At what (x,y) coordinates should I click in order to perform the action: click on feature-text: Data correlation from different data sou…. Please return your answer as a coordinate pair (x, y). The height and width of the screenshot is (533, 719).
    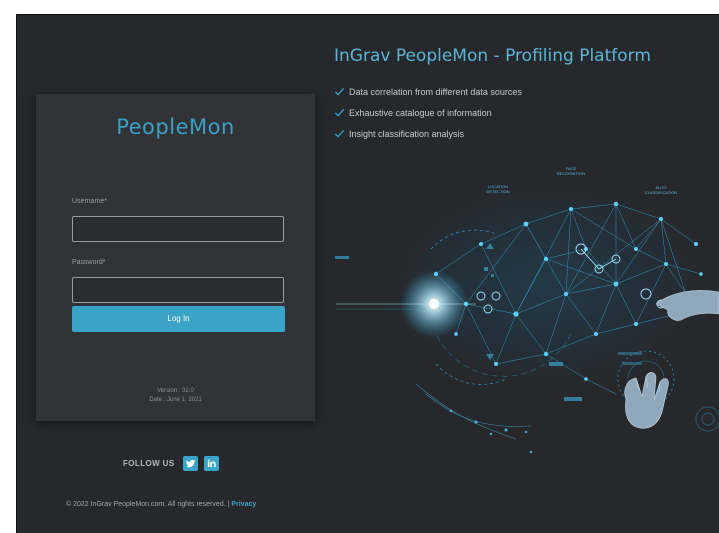
    Looking at the image, I should click on (435, 91).